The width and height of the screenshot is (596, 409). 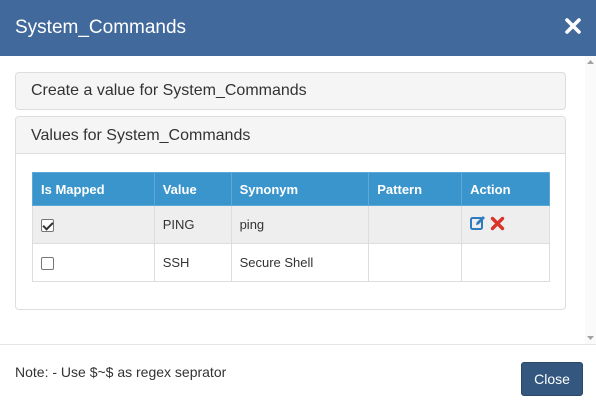 I want to click on table-row: PING ping, so click(x=291, y=224).